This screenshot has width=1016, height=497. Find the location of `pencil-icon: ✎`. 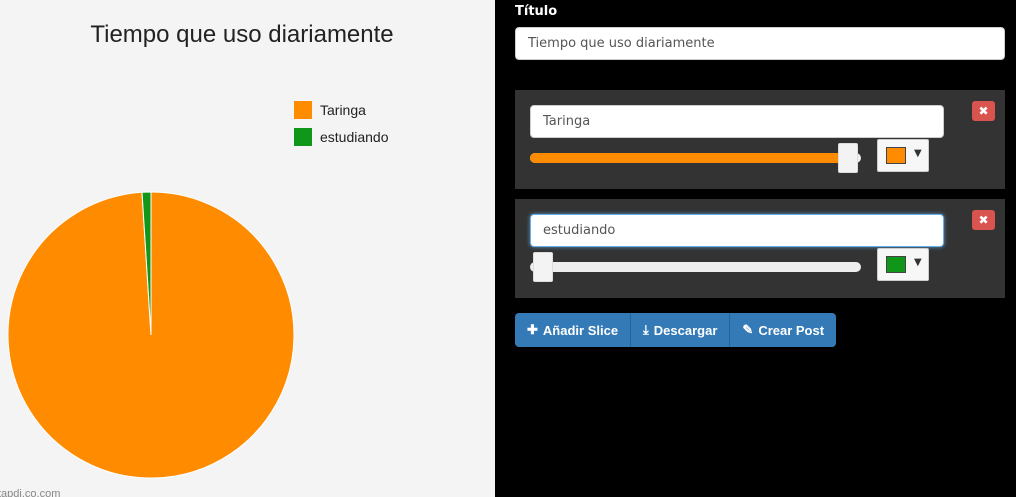

pencil-icon: ✎ is located at coordinates (748, 329).